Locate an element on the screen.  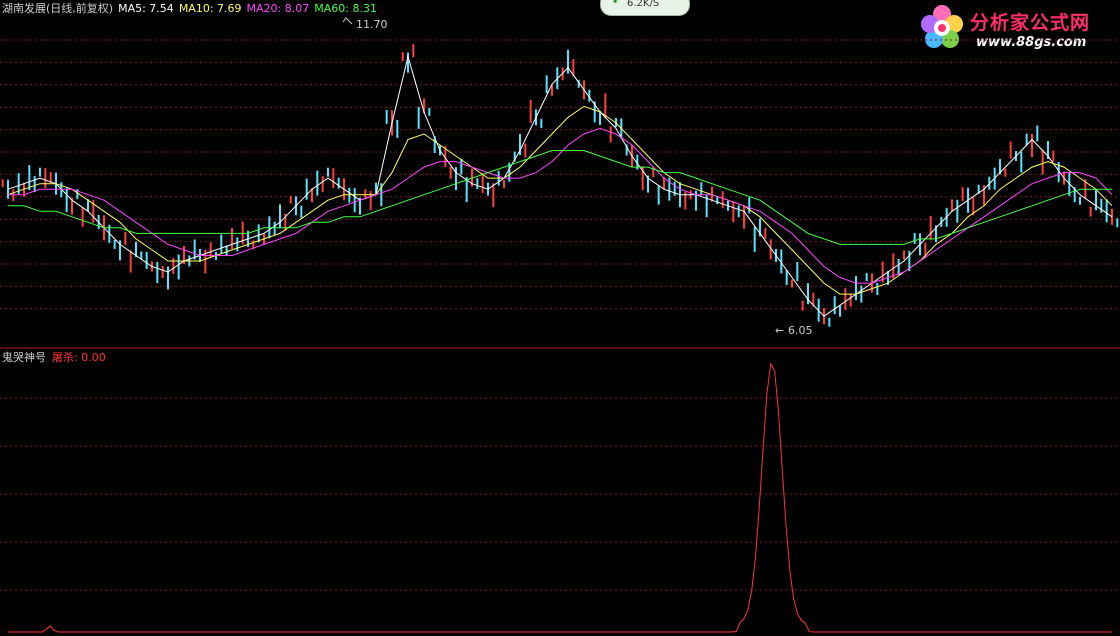
high-price-marker is located at coordinates (347, 21).